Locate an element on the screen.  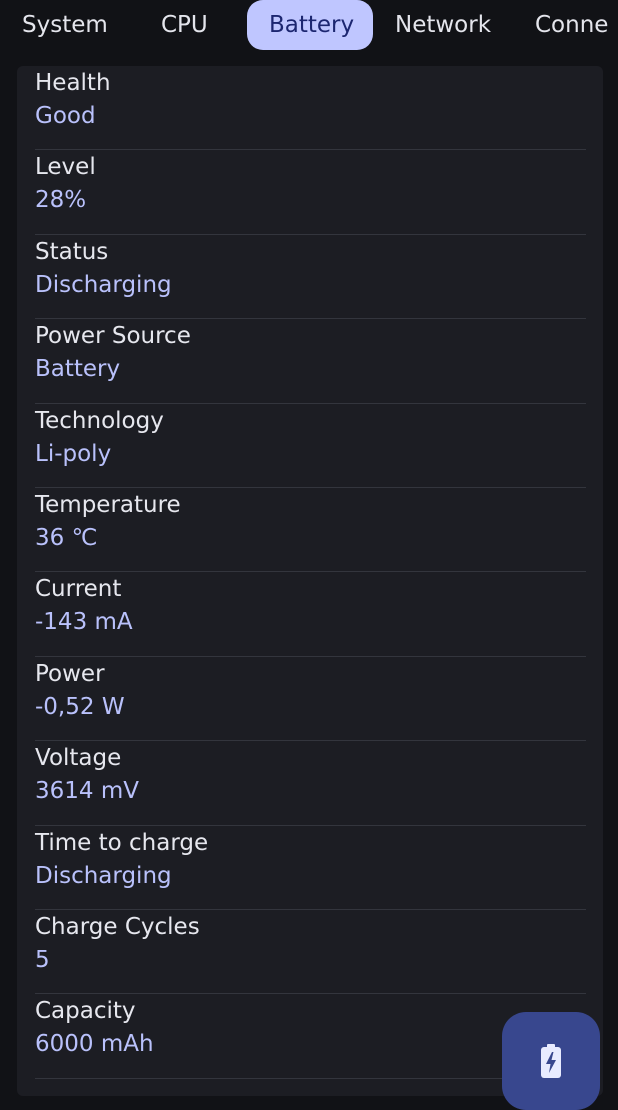
row-label: Status is located at coordinates (72, 251).